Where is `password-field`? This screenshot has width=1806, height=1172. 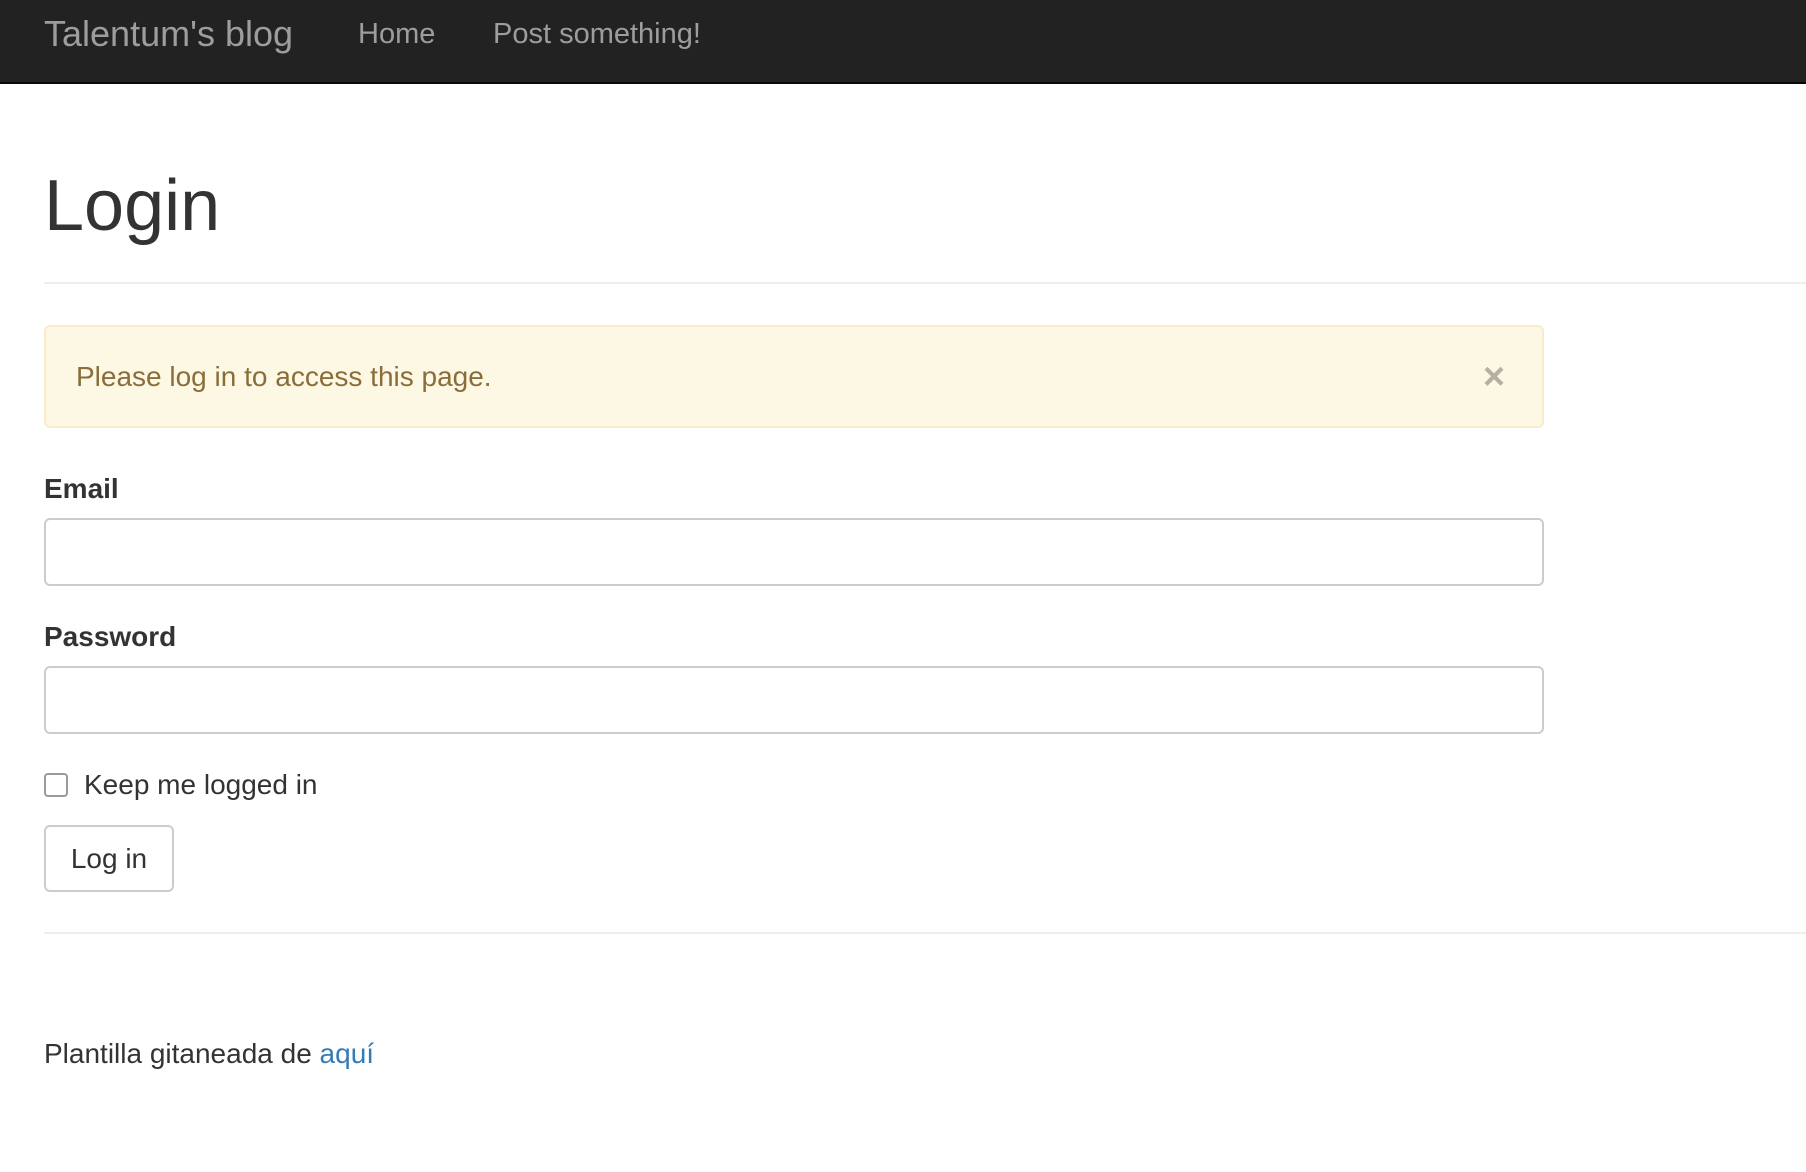
password-field is located at coordinates (794, 700).